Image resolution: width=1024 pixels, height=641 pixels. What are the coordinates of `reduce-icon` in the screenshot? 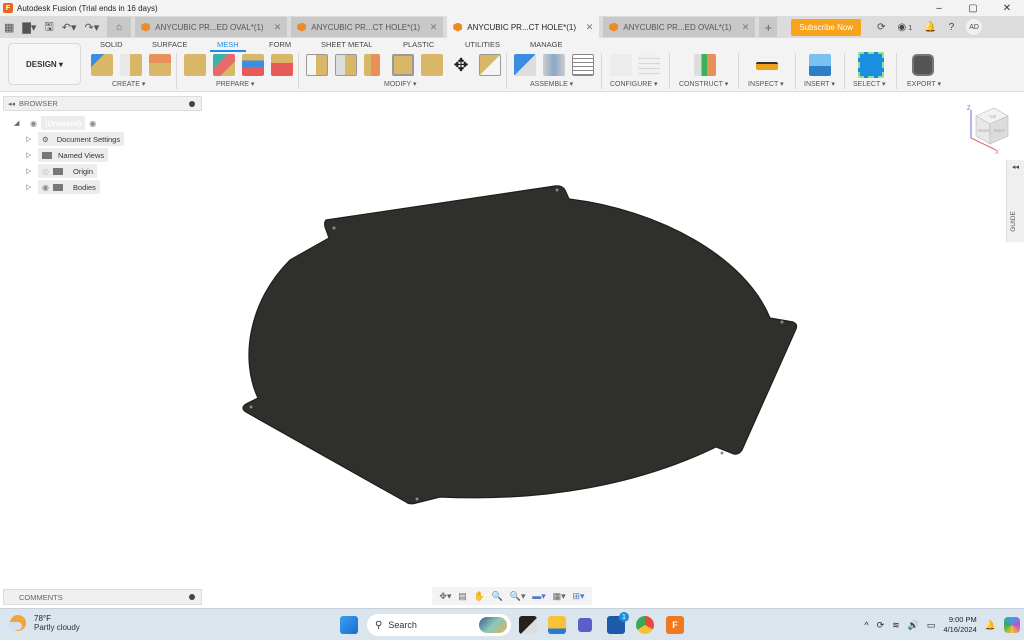 It's located at (346, 65).